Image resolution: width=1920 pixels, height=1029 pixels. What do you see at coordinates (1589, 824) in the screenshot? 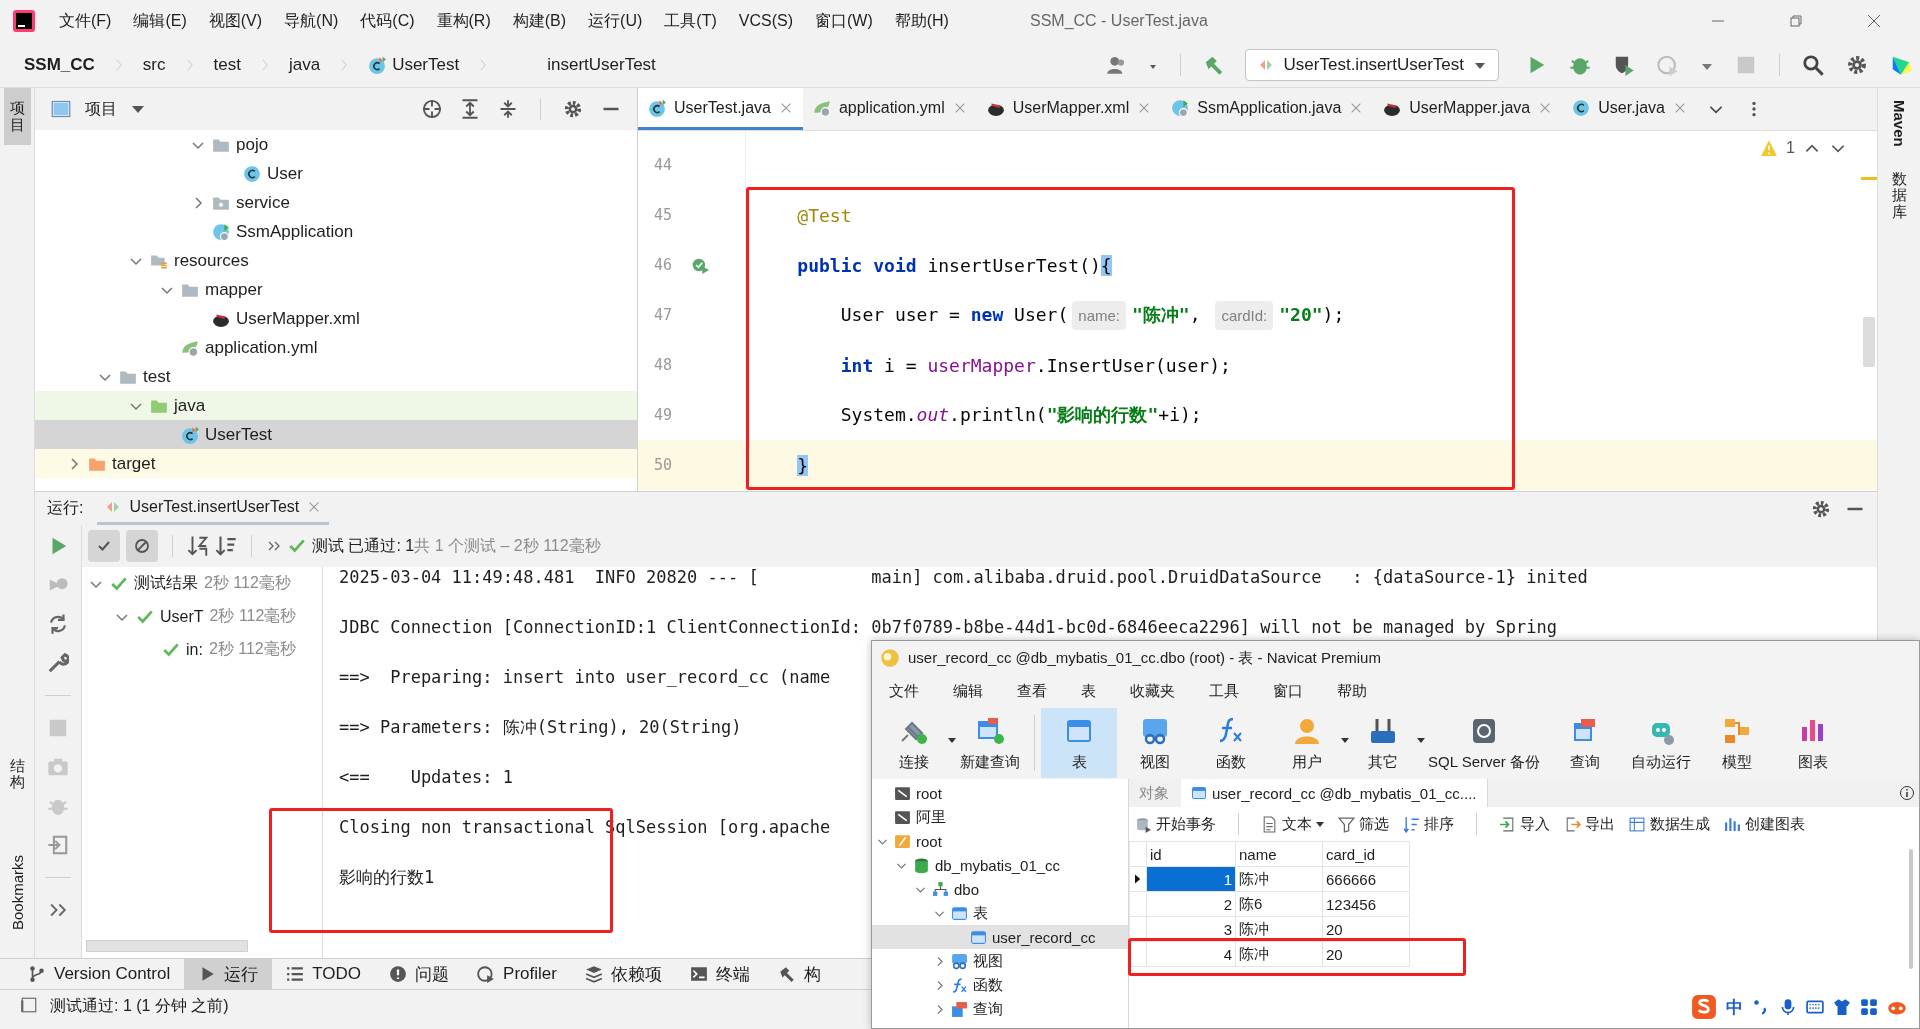
I see `toolbar-button: 导出` at bounding box center [1589, 824].